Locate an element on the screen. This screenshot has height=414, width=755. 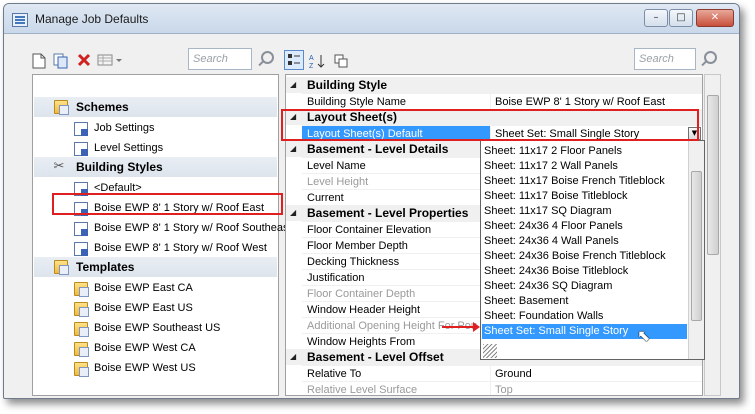
new-document-icon is located at coordinates (39, 61).